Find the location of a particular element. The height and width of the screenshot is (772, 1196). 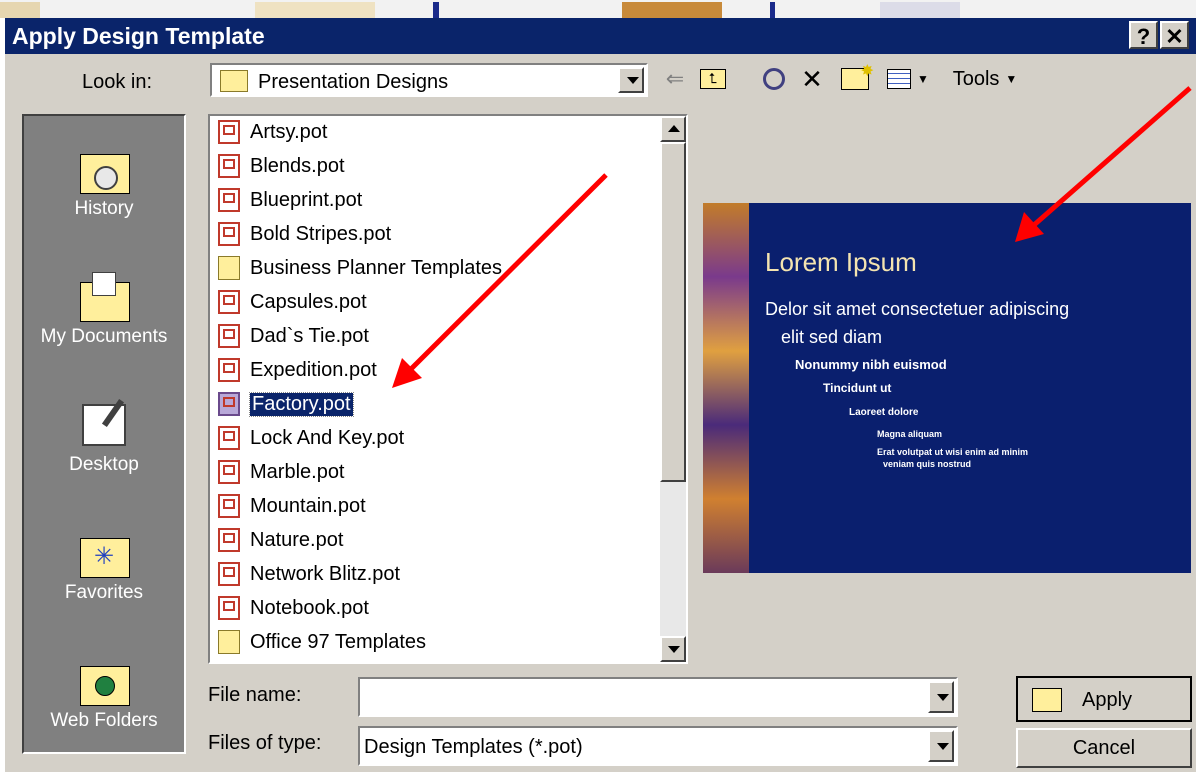

file-name: Nature.pot is located at coordinates (297, 539).